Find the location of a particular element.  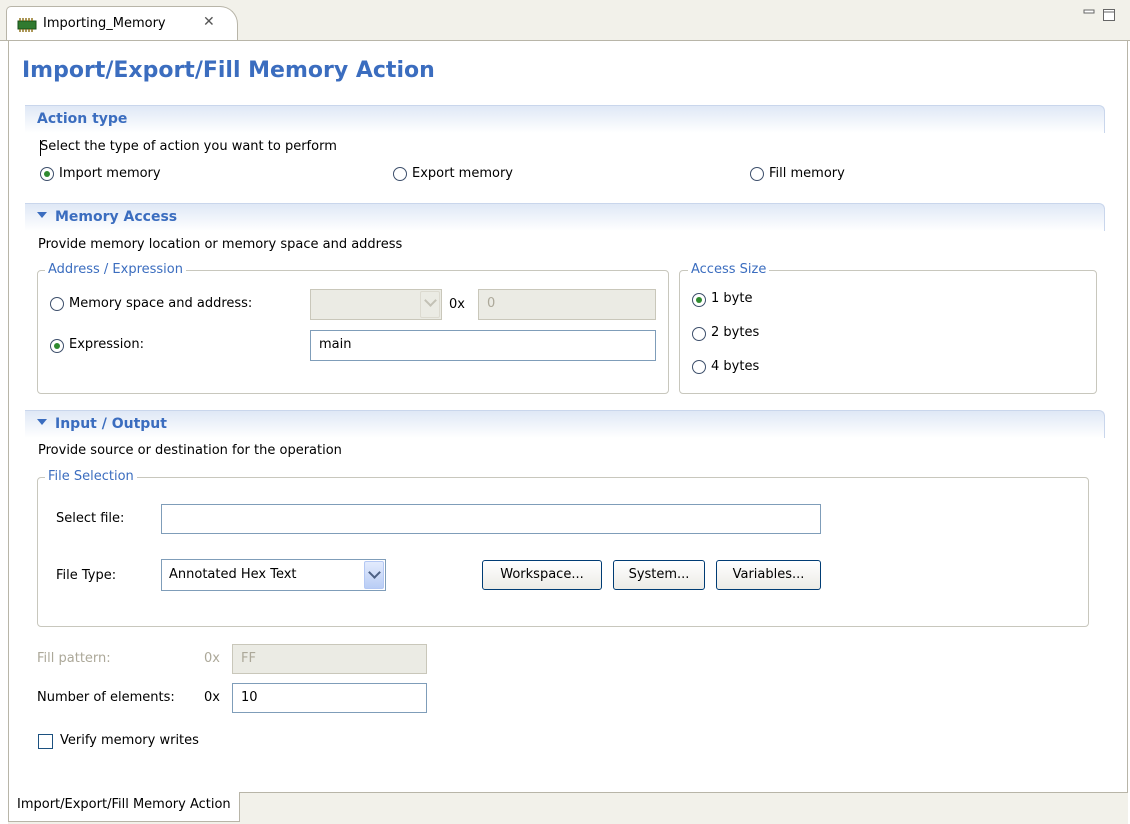

expression-label: Expression: is located at coordinates (106, 344).